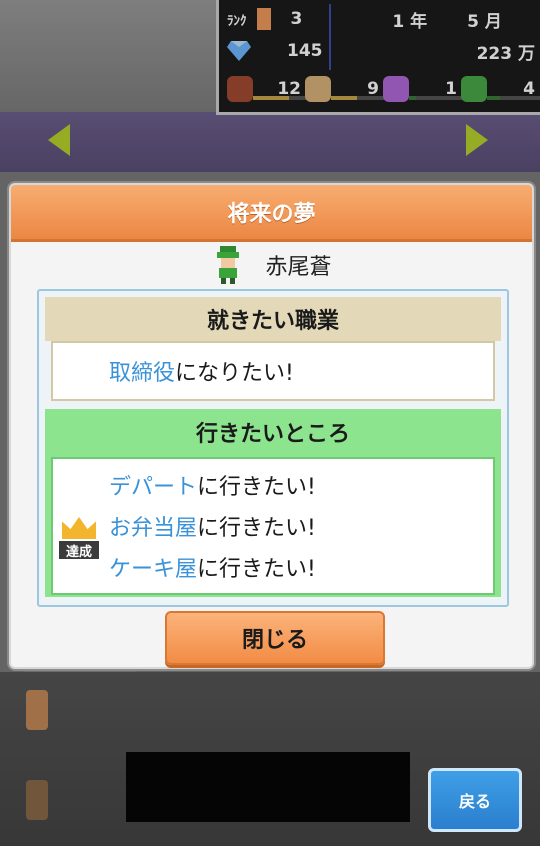 Image resolution: width=540 pixels, height=846 pixels. I want to click on character-avatar-icon, so click(228, 265).